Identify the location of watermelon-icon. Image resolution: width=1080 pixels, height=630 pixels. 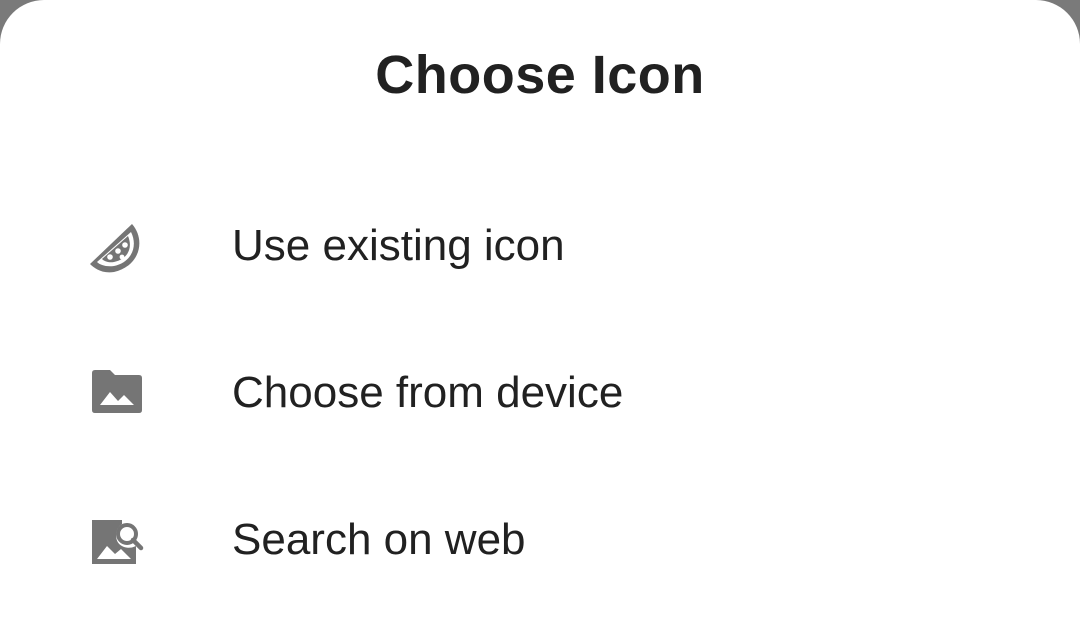
(116, 246).